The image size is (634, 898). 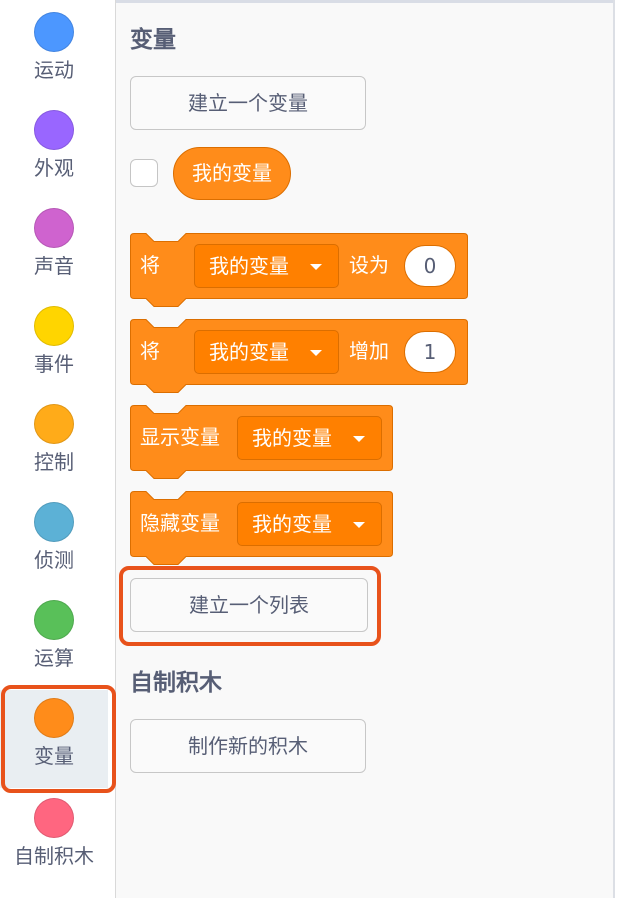 I want to click on category-label: 侦测, so click(x=54, y=560).